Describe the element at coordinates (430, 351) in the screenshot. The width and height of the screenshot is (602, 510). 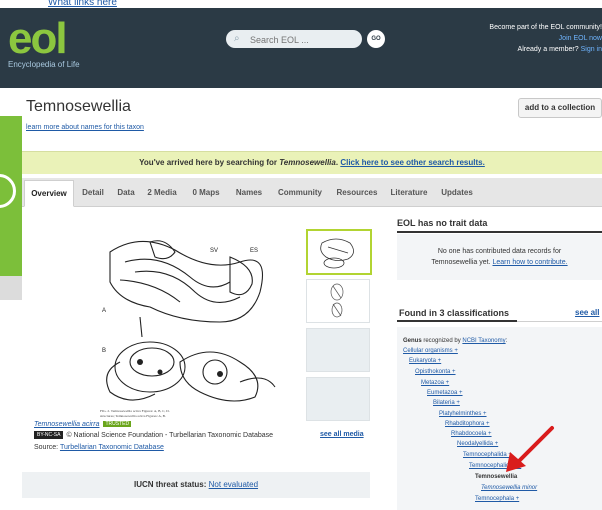
I see `tree-node: Cellular organisms +` at that location.